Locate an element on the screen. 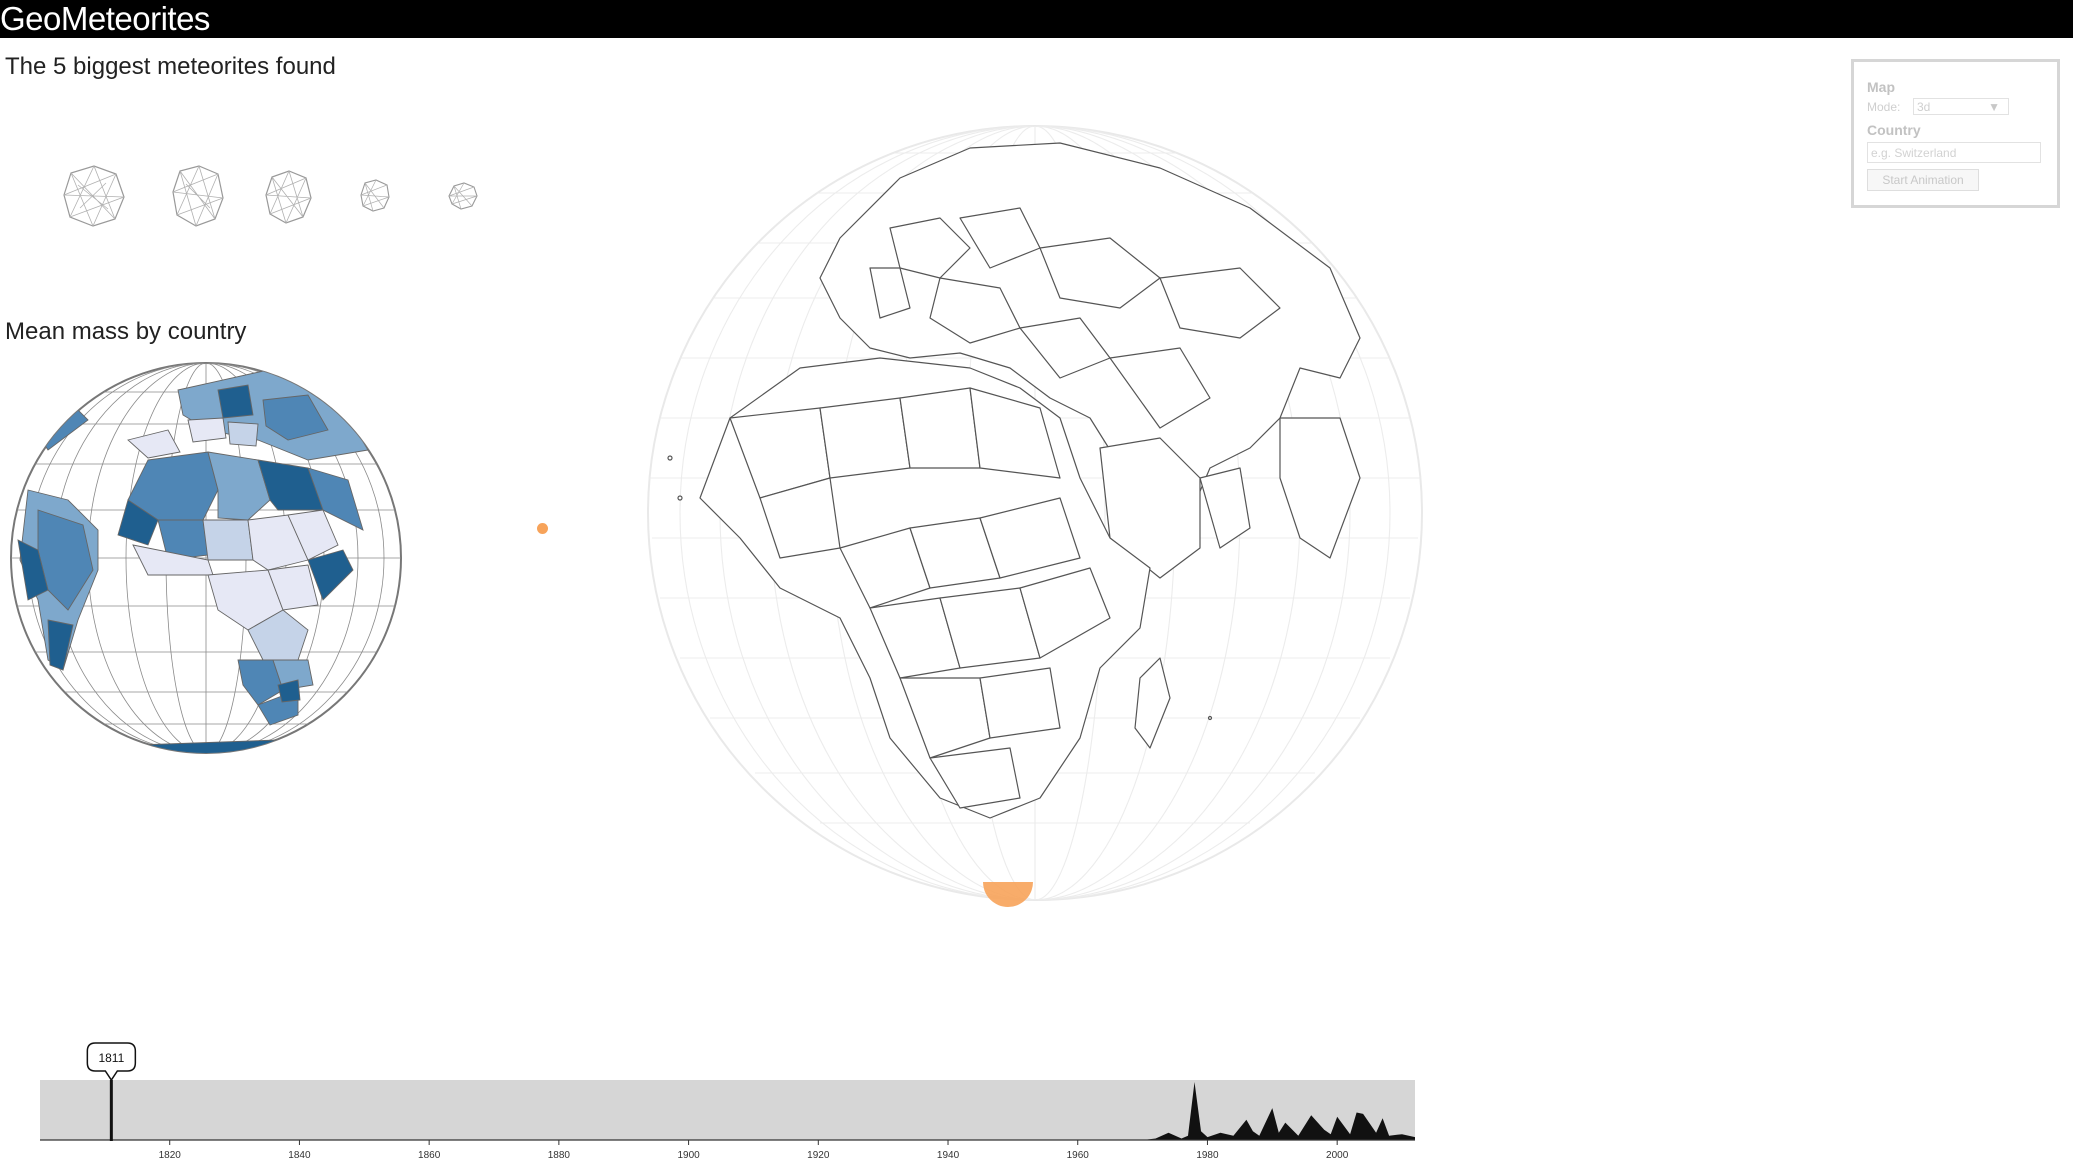  country-section-label: Country is located at coordinates (1894, 130).